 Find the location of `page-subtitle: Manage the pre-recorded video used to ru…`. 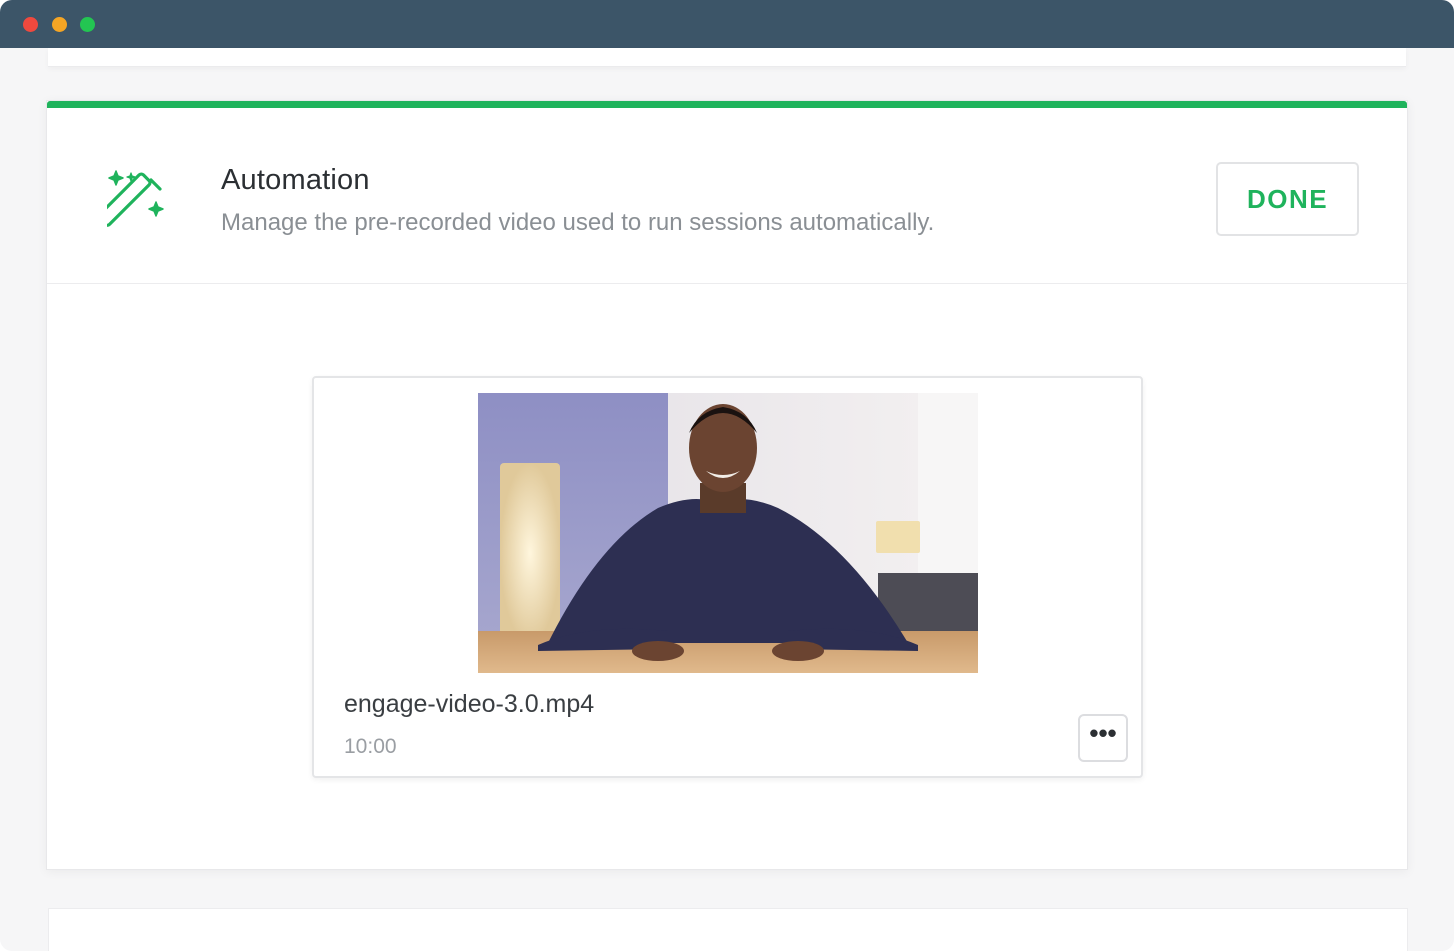

page-subtitle: Manage the pre-recorded video used to ru… is located at coordinates (578, 222).